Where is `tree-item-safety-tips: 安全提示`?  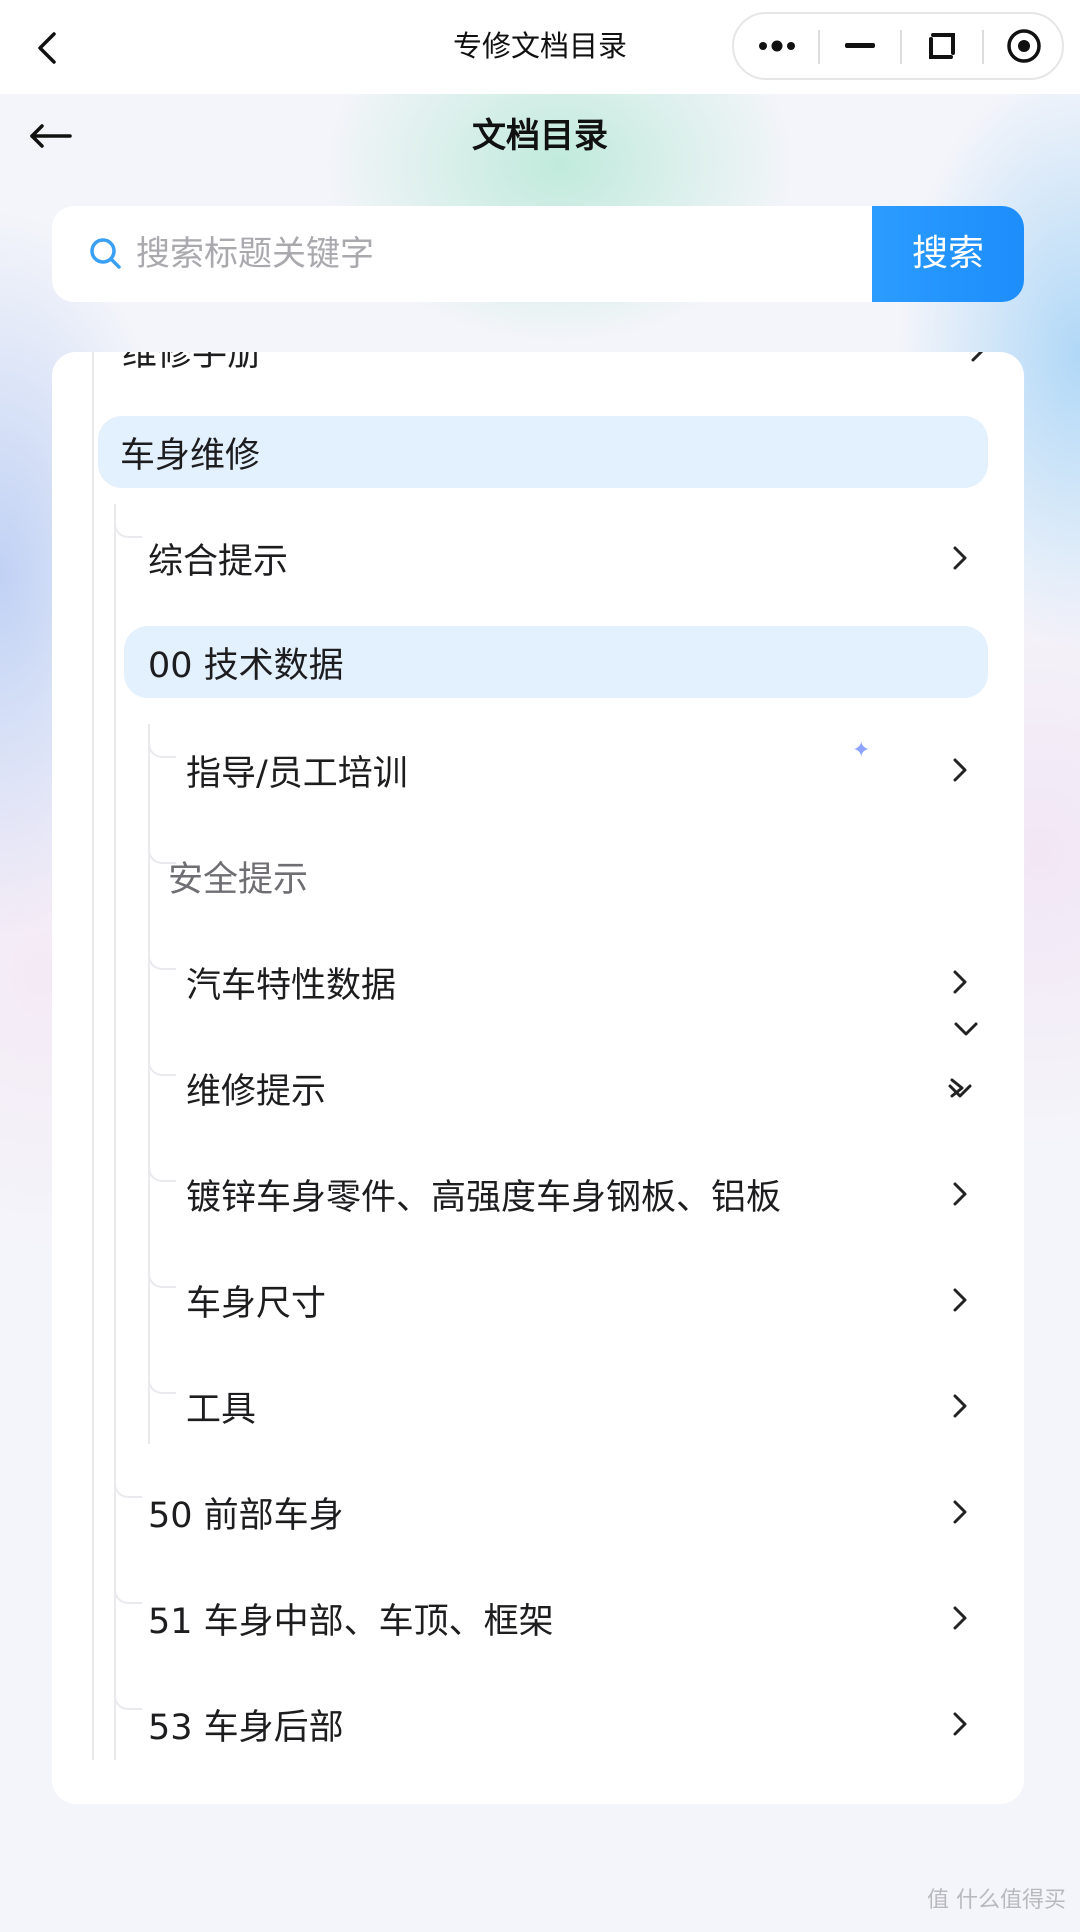
tree-item-safety-tips: 安全提示 is located at coordinates (575, 876).